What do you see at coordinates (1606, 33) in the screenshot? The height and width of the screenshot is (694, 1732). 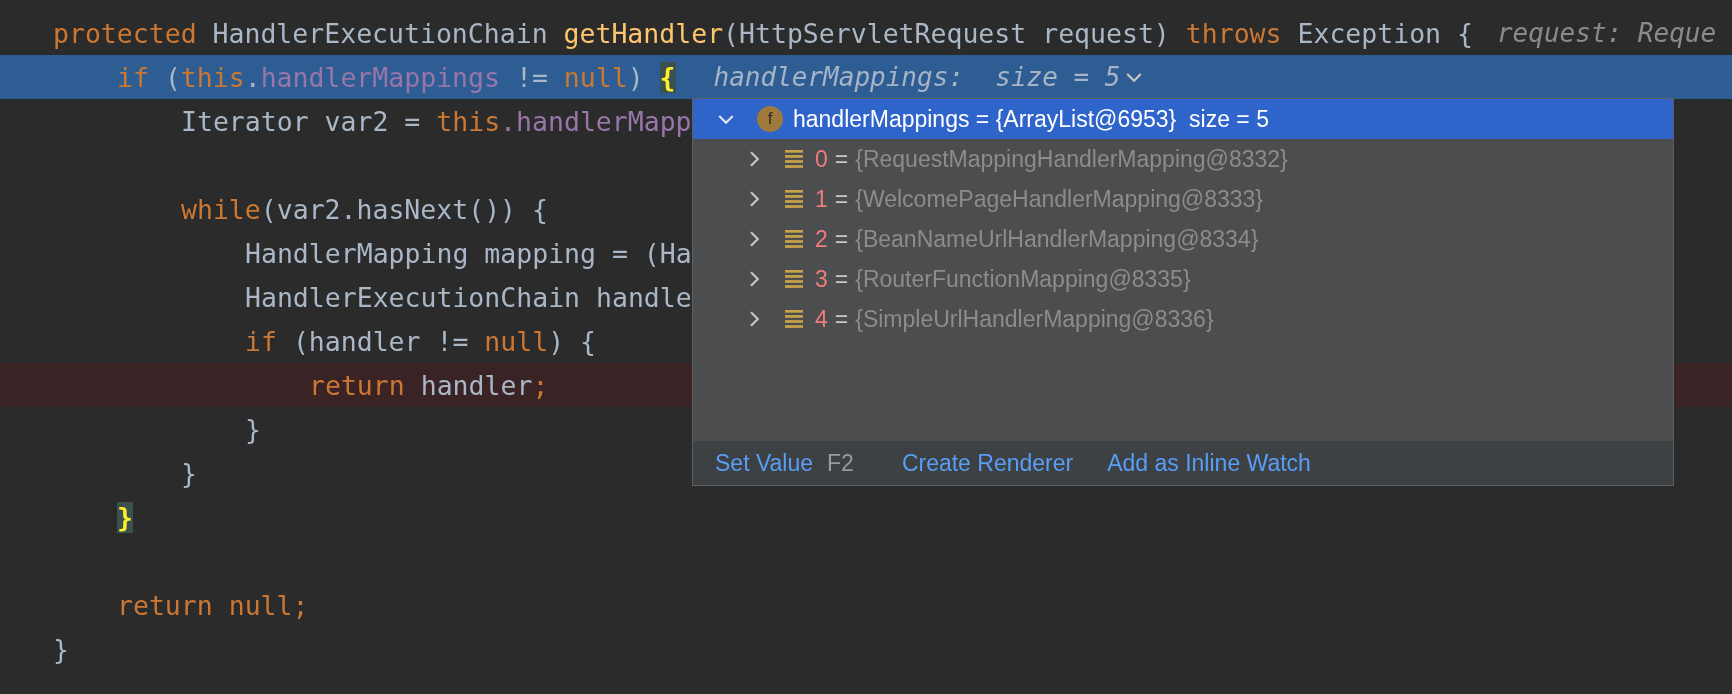 I see `inline-value-hint: request: Reque` at bounding box center [1606, 33].